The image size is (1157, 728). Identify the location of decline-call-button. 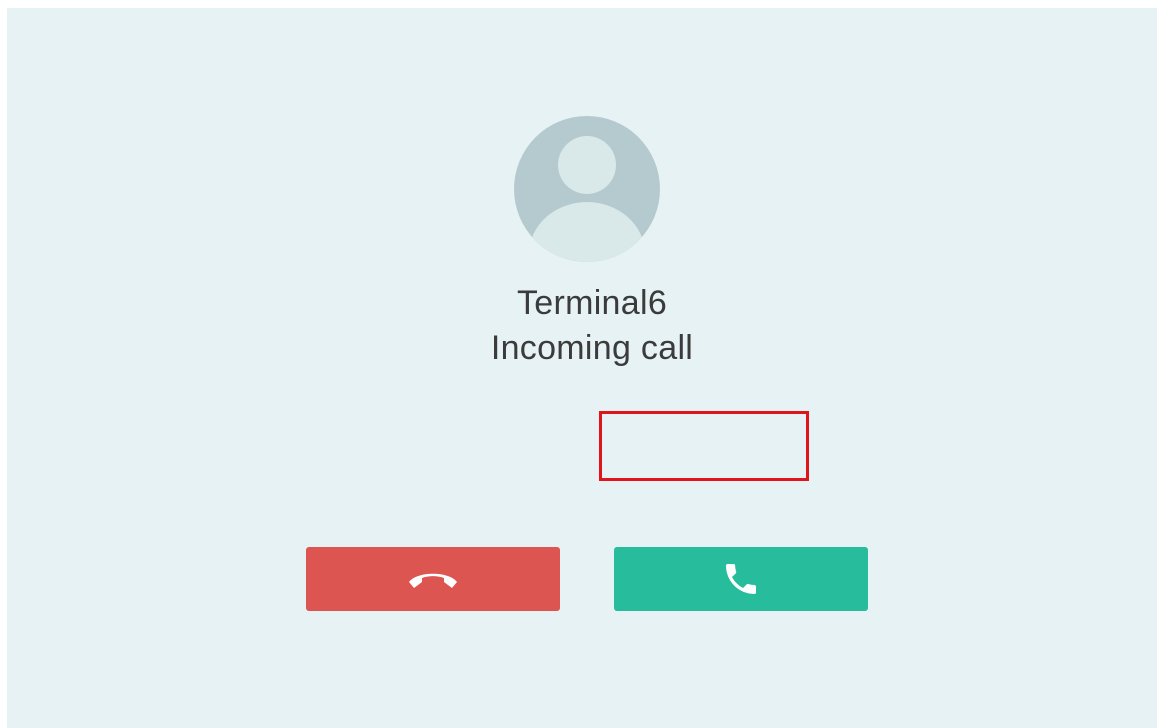
(433, 579).